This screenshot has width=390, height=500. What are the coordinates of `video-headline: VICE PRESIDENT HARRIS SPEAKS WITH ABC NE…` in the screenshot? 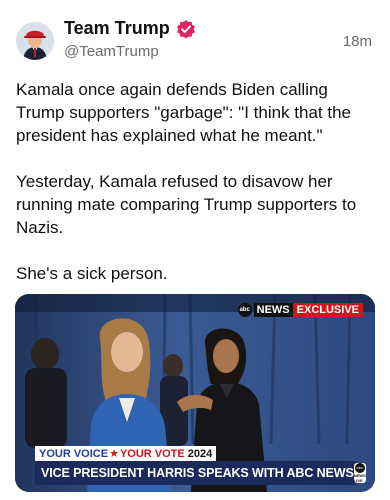 It's located at (197, 473).